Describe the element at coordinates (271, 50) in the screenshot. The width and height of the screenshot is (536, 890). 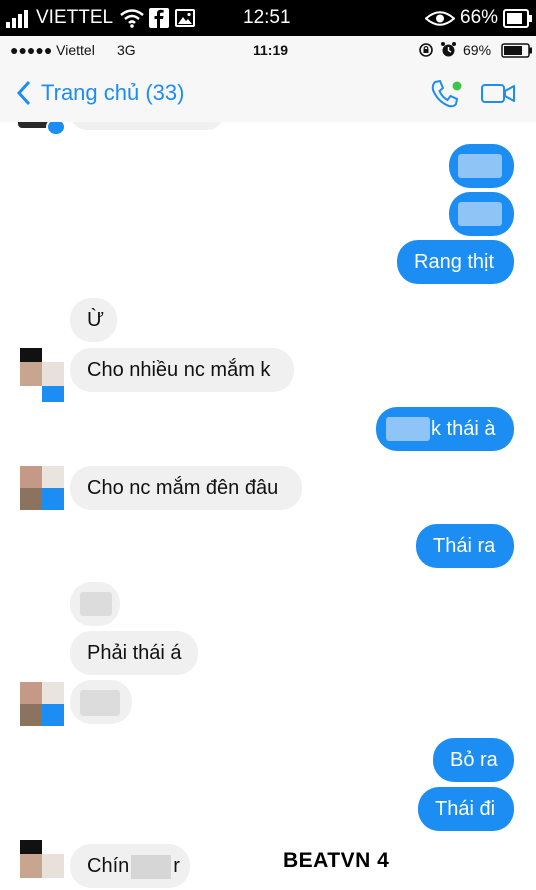
I see `inner-clock: 11:19` at that location.